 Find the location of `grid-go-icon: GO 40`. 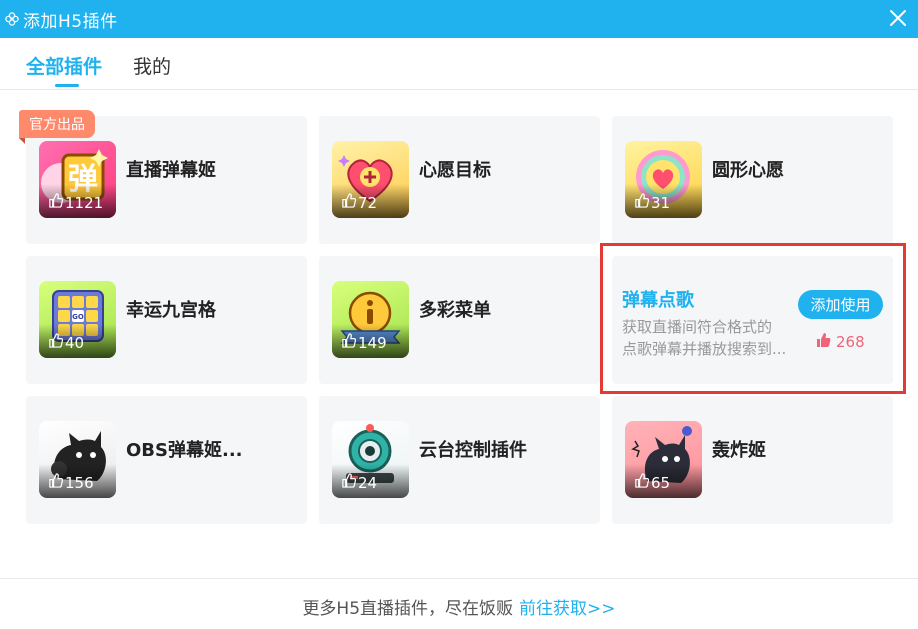

grid-go-icon: GO 40 is located at coordinates (77, 319).